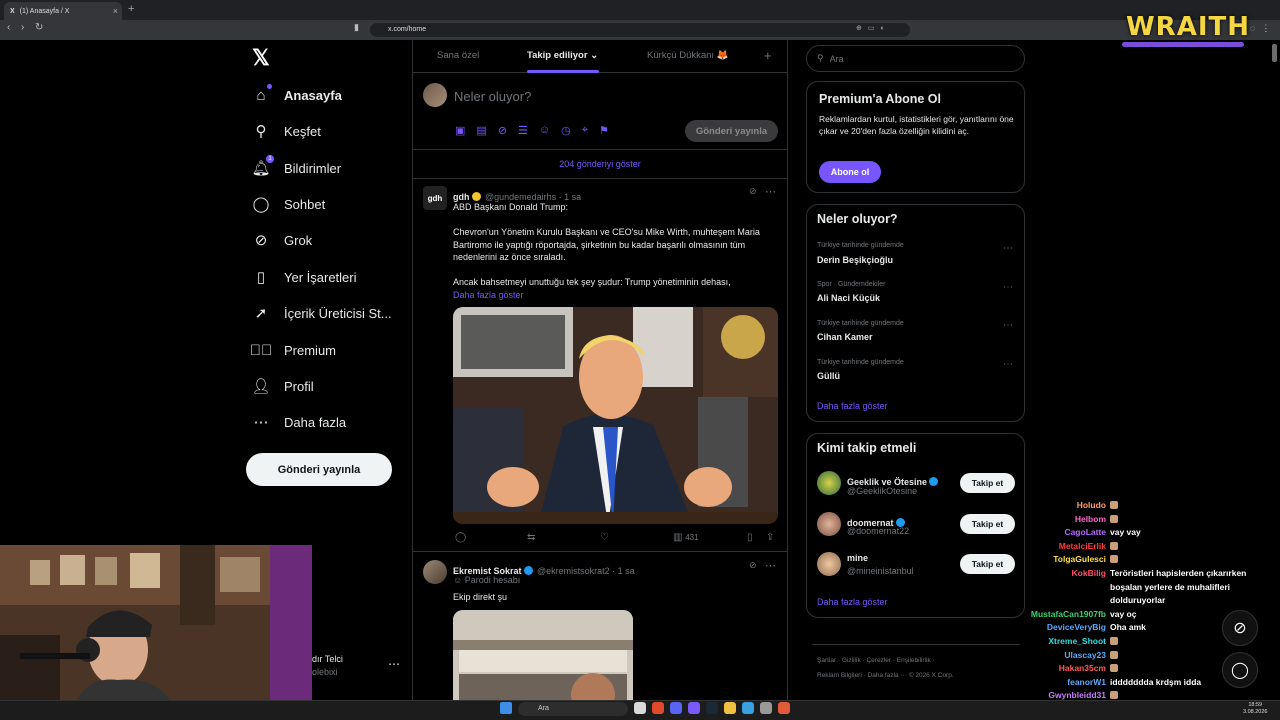 Image resolution: width=1280 pixels, height=720 pixels. I want to click on follow-show-more: Daha fazla göster, so click(852, 602).